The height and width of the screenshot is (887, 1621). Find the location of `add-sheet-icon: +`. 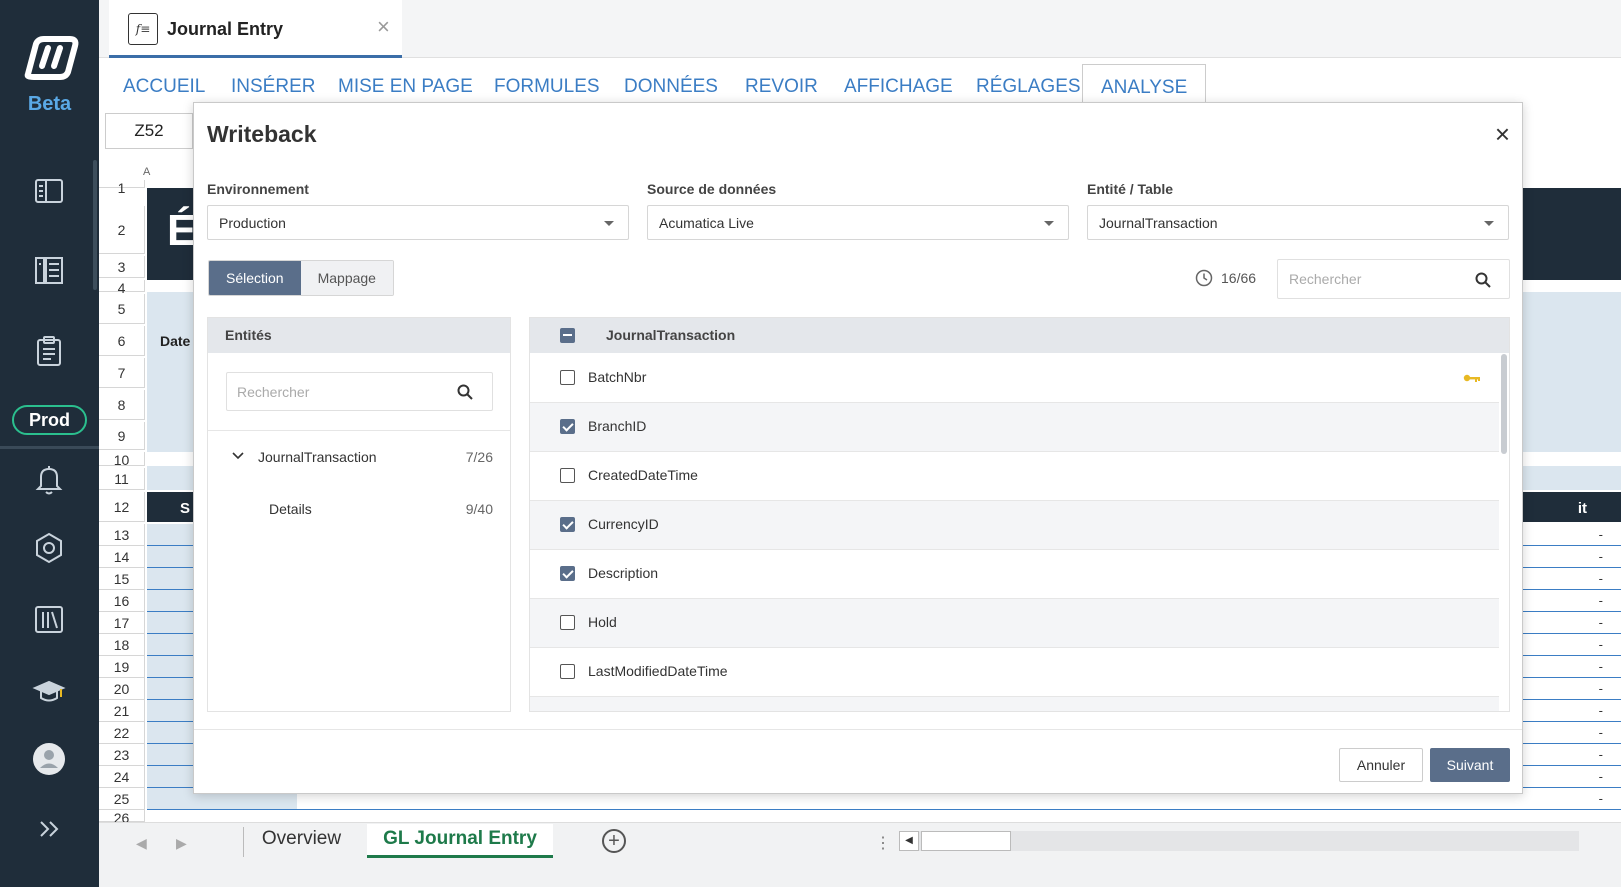

add-sheet-icon: + is located at coordinates (614, 841).